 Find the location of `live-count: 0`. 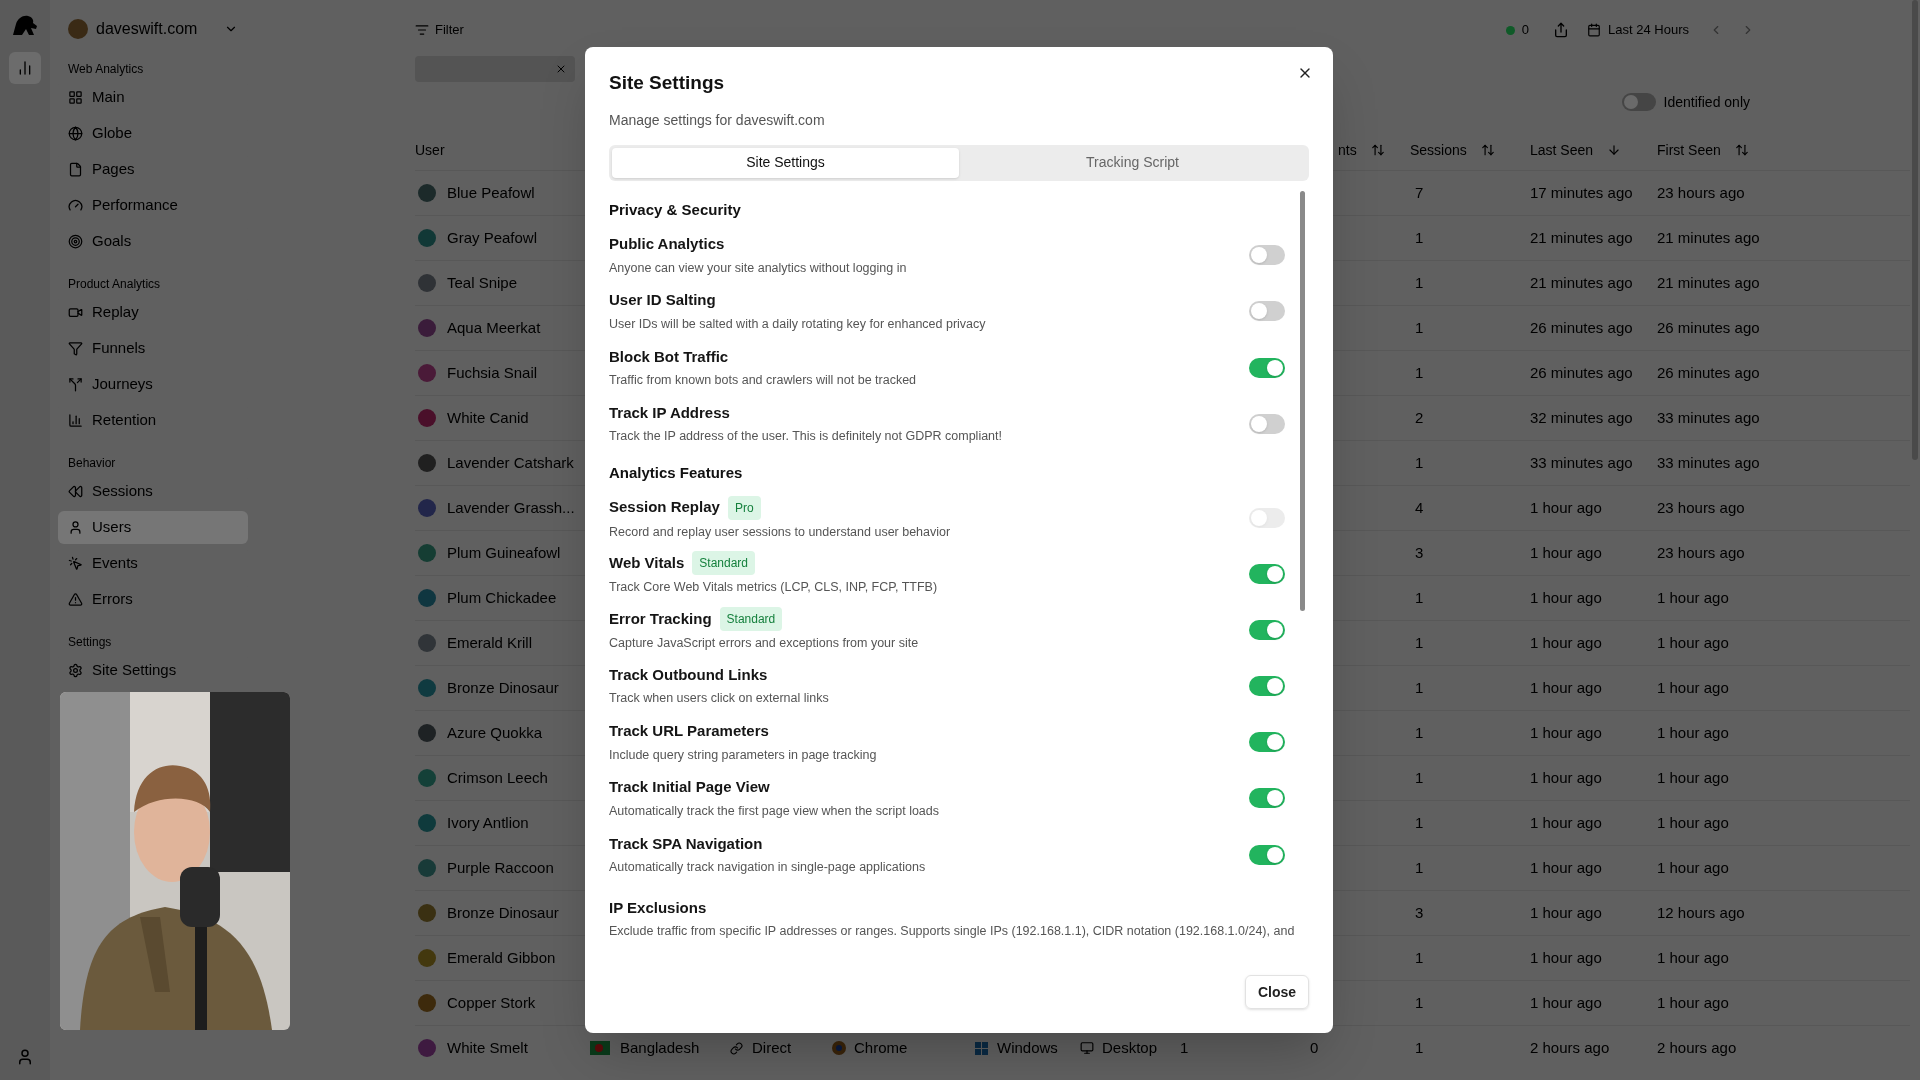

live-count: 0 is located at coordinates (1525, 30).